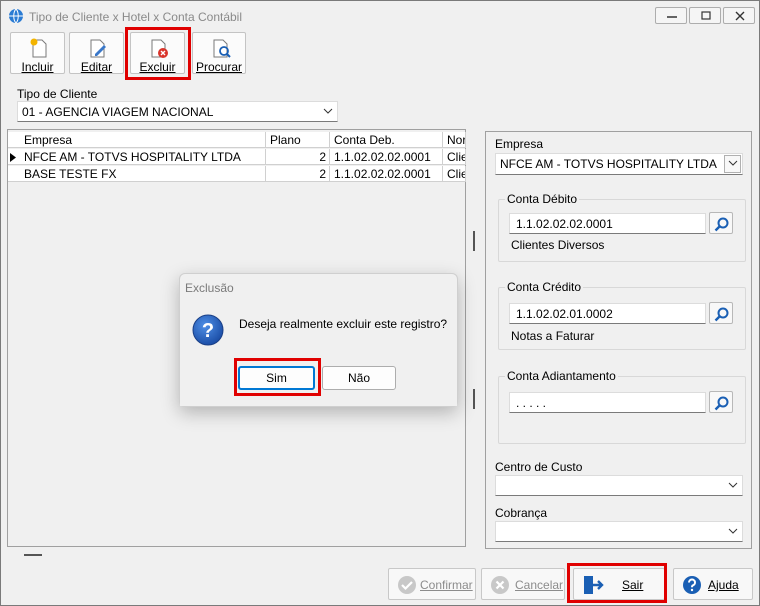 This screenshot has width=760, height=606. What do you see at coordinates (475, 338) in the screenshot?
I see `panel-splitter` at bounding box center [475, 338].